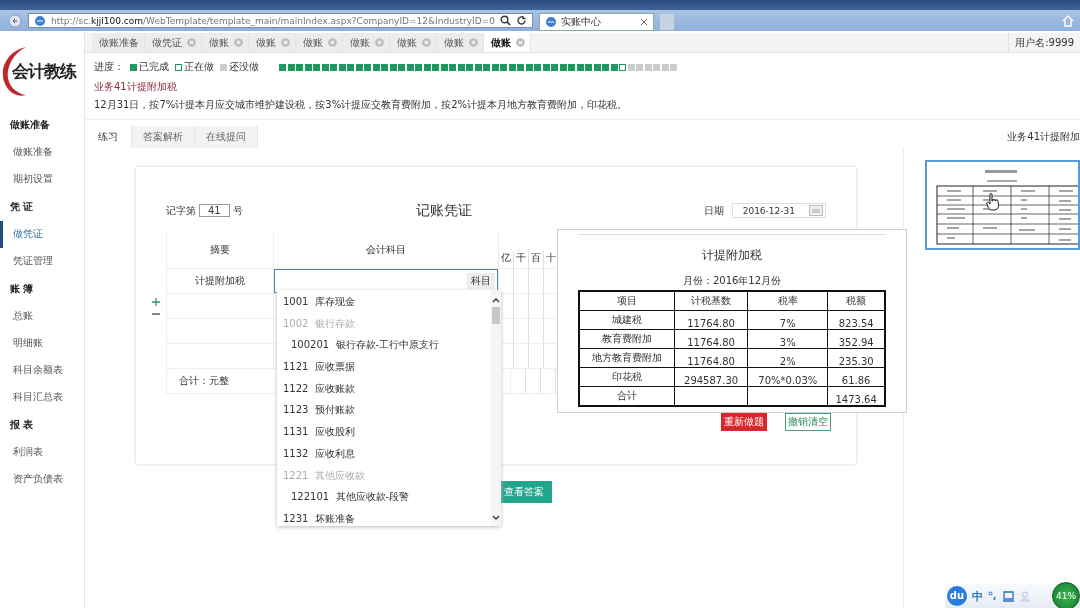  I want to click on digit-header: 百, so click(536, 259).